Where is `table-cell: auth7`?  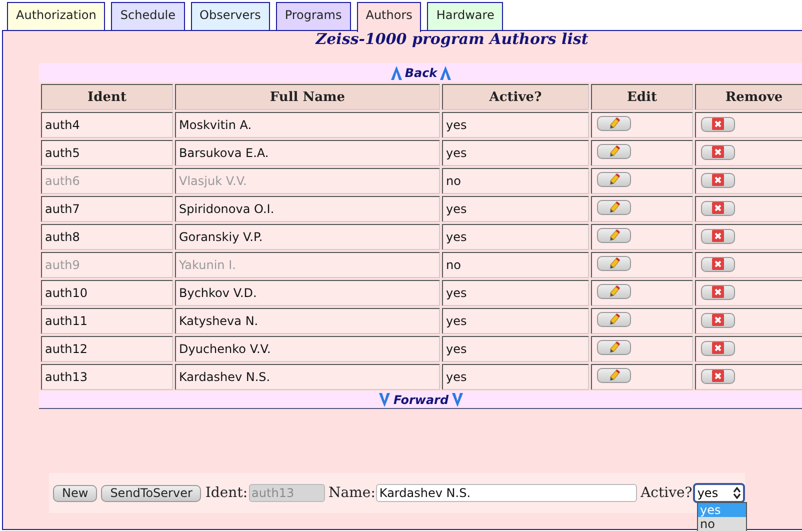 table-cell: auth7 is located at coordinates (107, 209).